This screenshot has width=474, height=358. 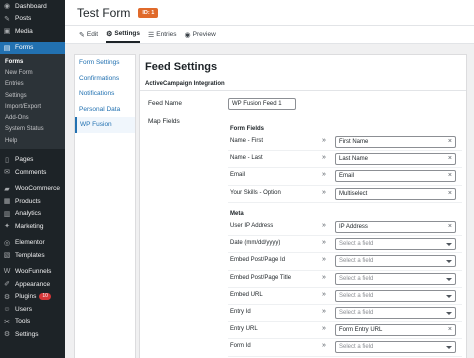 What do you see at coordinates (32, 72) in the screenshot?
I see `submenu-item-new-form: New Form` at bounding box center [32, 72].